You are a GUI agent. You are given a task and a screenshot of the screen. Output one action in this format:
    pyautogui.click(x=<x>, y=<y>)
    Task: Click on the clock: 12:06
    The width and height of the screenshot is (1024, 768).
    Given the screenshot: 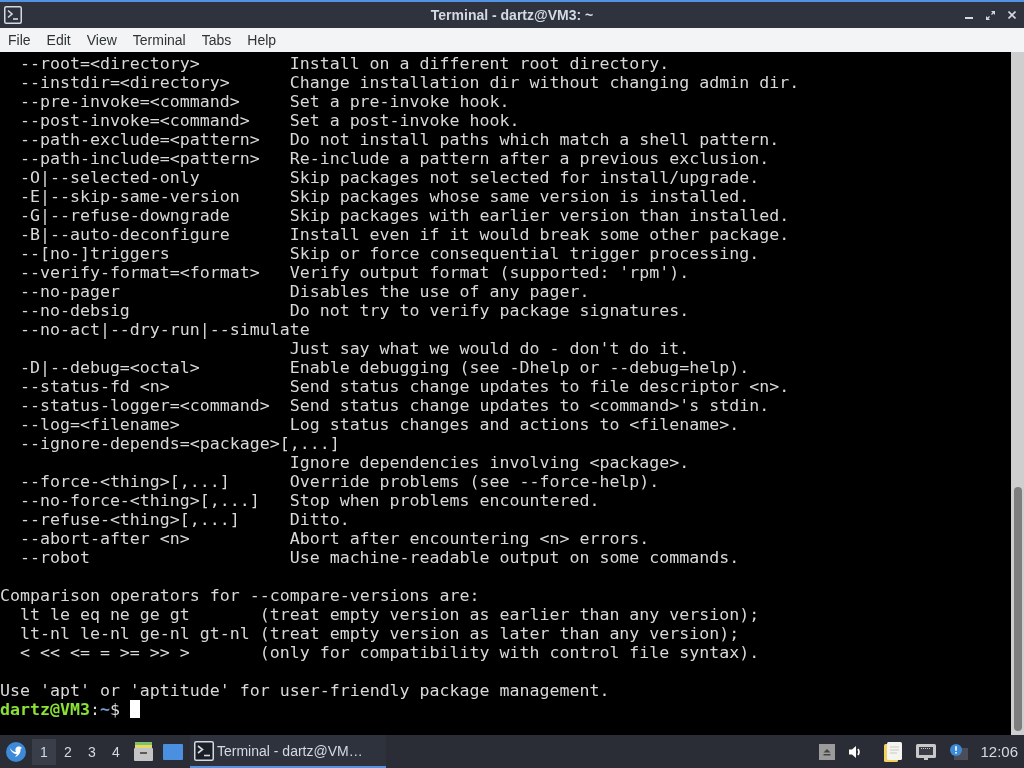 What is the action you would take?
    pyautogui.click(x=999, y=751)
    